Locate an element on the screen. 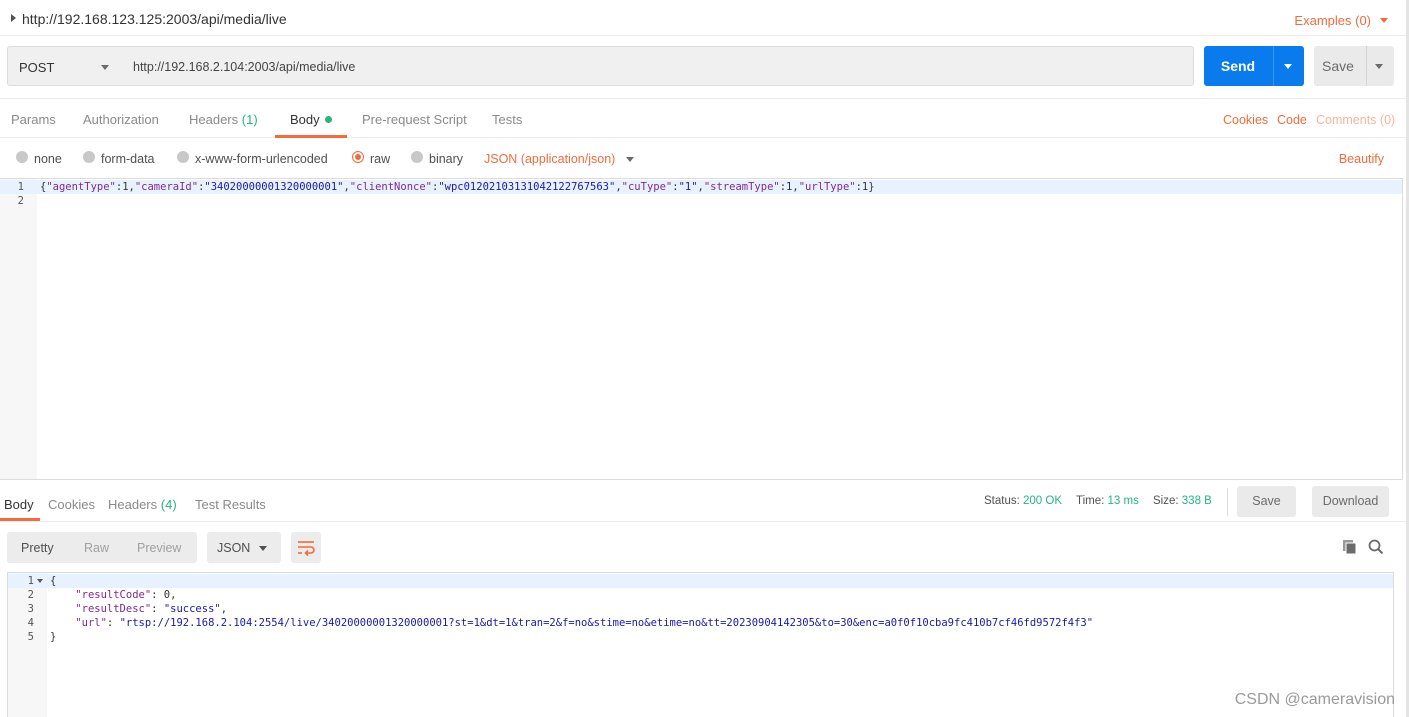  radio-binary-label: binary is located at coordinates (446, 159).